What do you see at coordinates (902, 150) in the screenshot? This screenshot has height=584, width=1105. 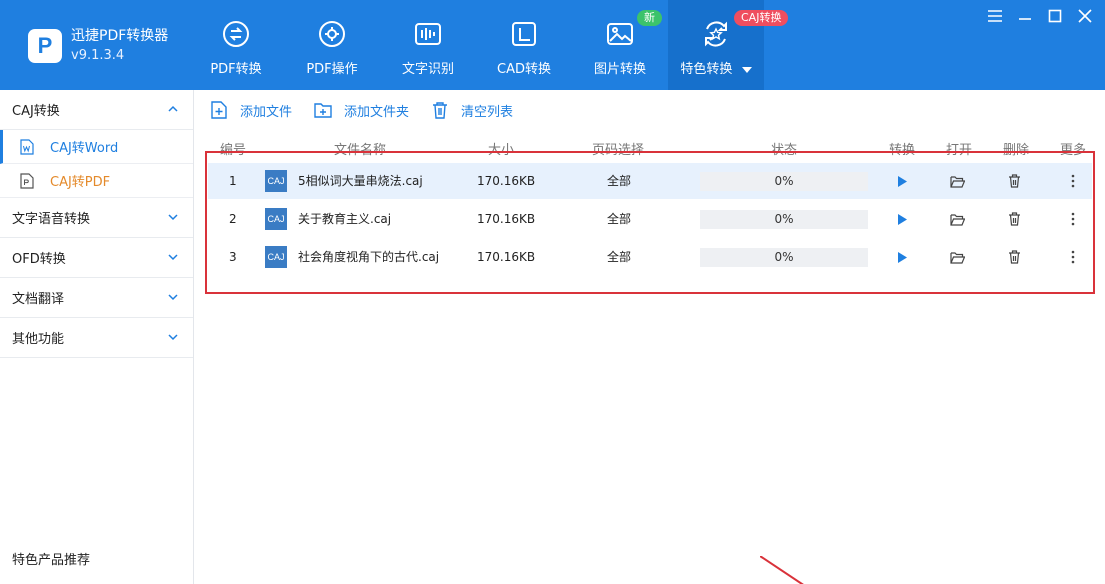 I see `column-header: 转换` at bounding box center [902, 150].